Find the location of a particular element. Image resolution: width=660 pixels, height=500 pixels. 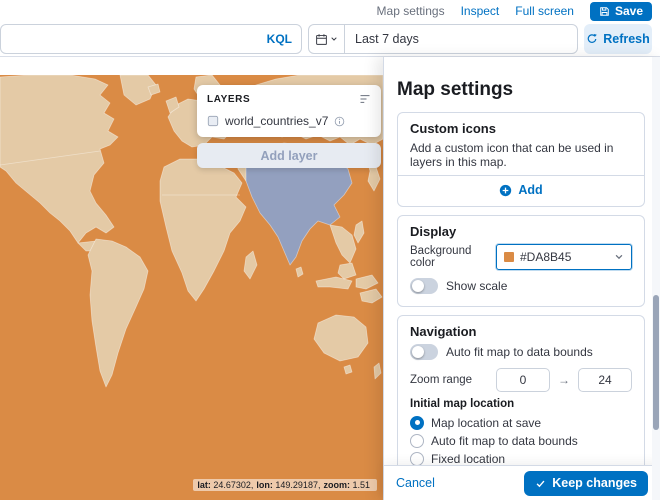

radio-option-map-location-at-save: Map location at save is located at coordinates (521, 422).